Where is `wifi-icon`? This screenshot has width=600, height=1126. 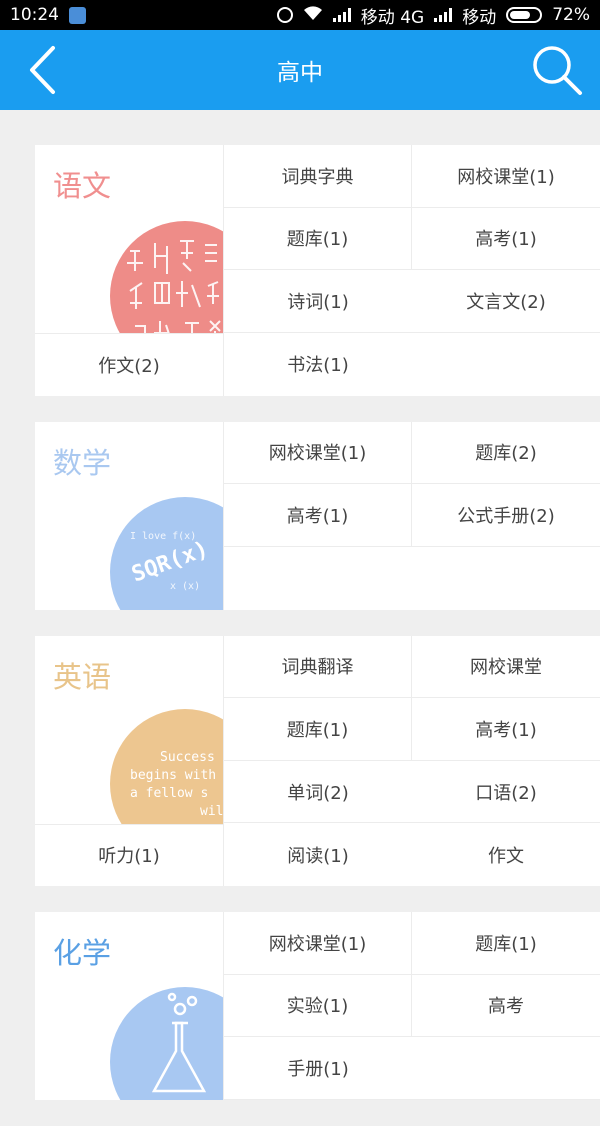
wifi-icon is located at coordinates (313, 15).